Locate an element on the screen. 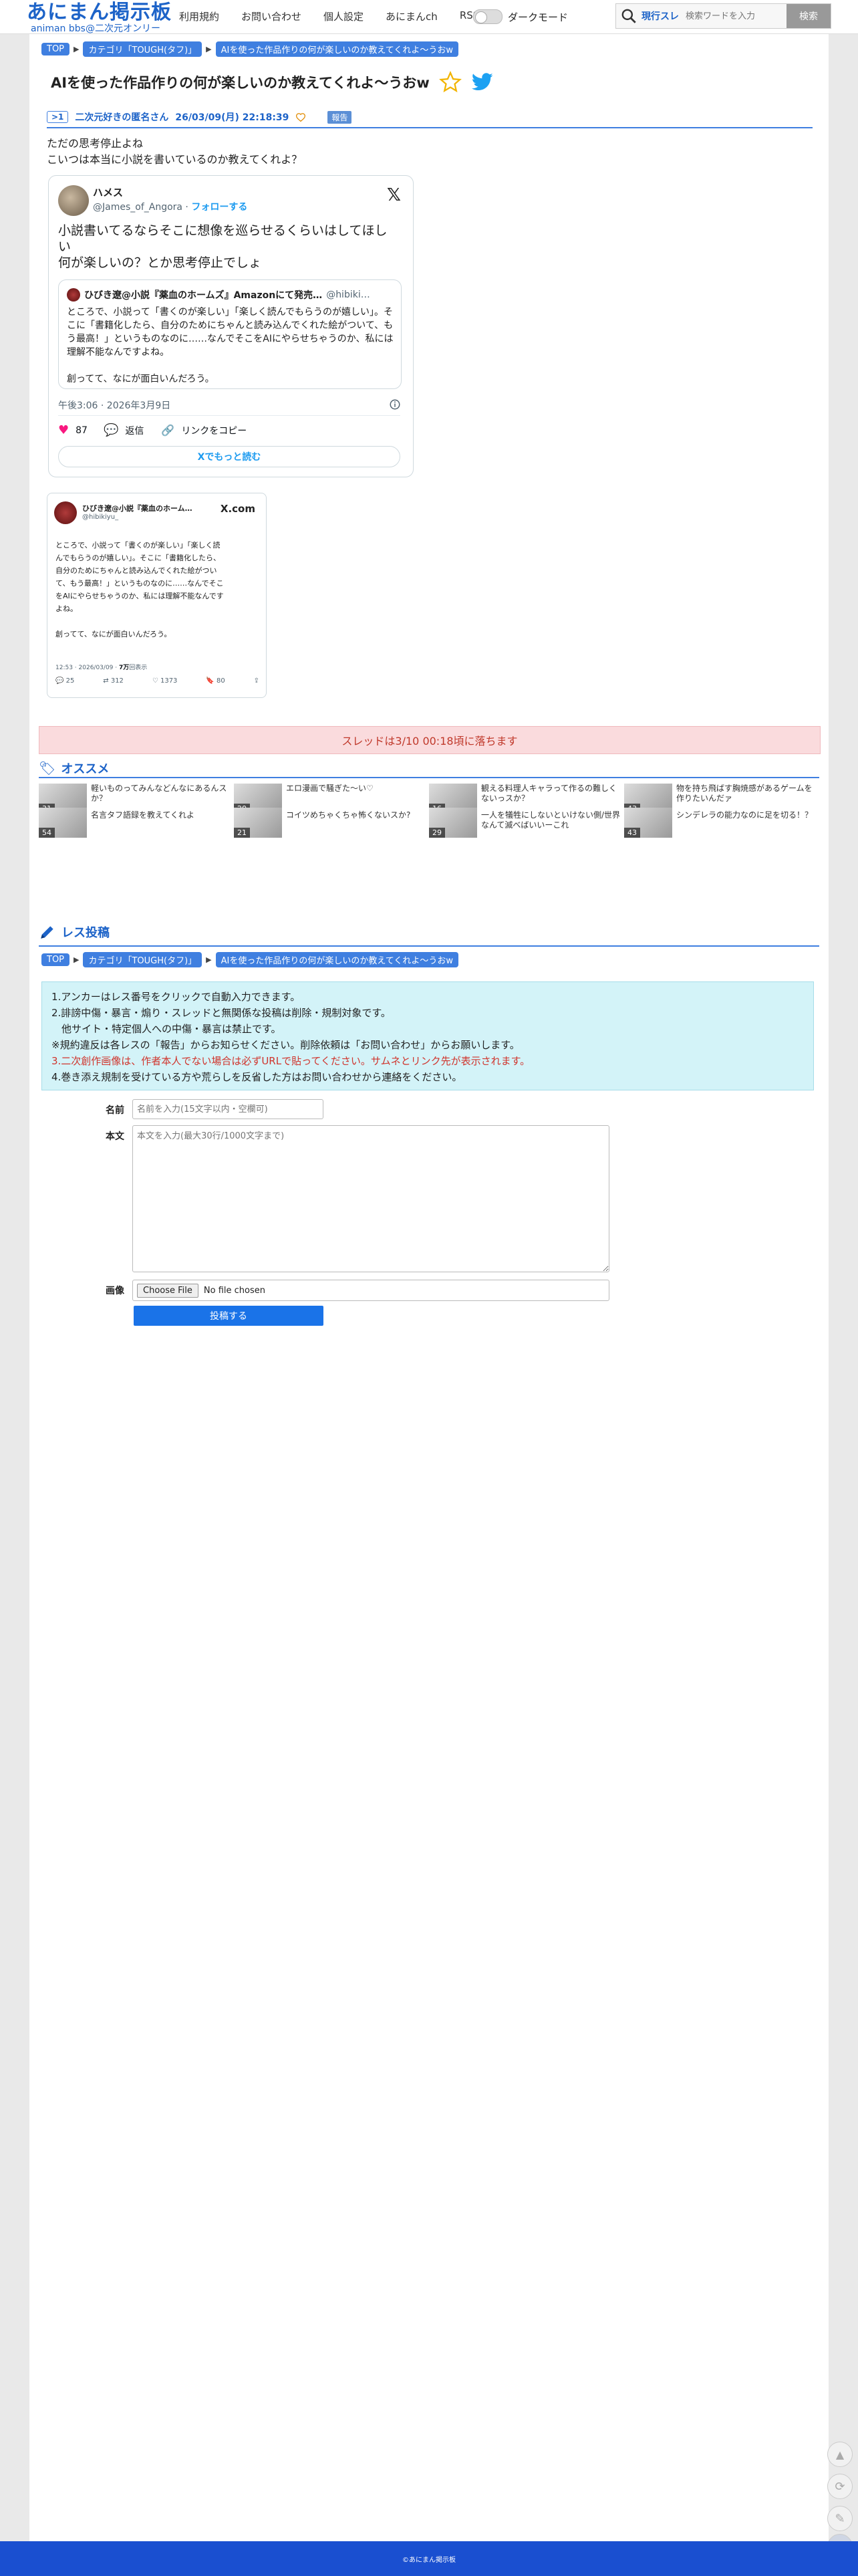 The image size is (858, 2576). nav-contact: お問い合わせ is located at coordinates (277, 16).